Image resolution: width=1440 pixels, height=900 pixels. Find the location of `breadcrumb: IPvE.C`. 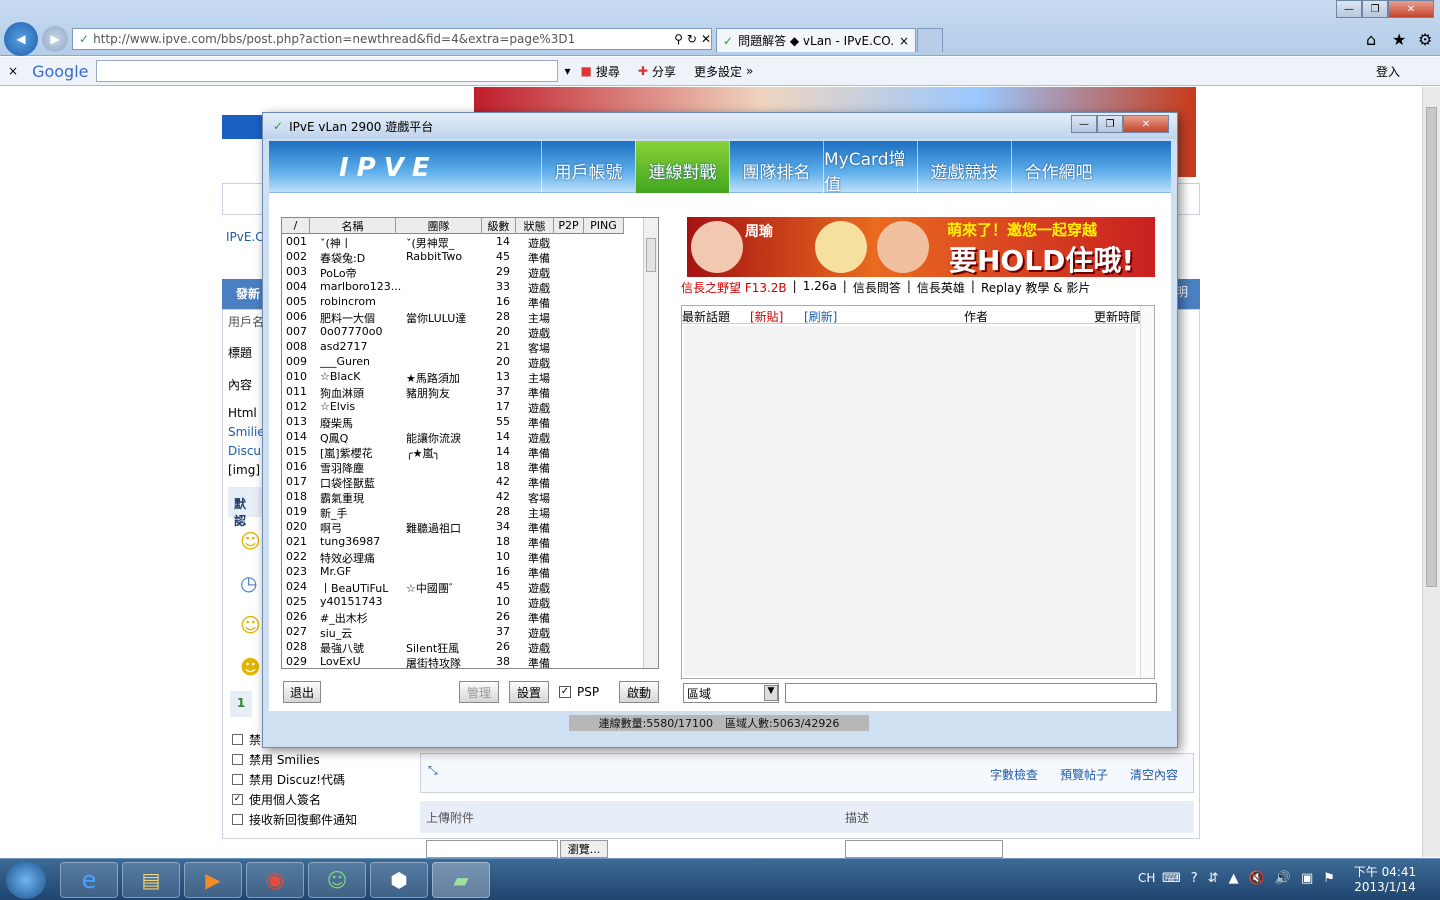

breadcrumb: IPvE.C is located at coordinates (245, 237).